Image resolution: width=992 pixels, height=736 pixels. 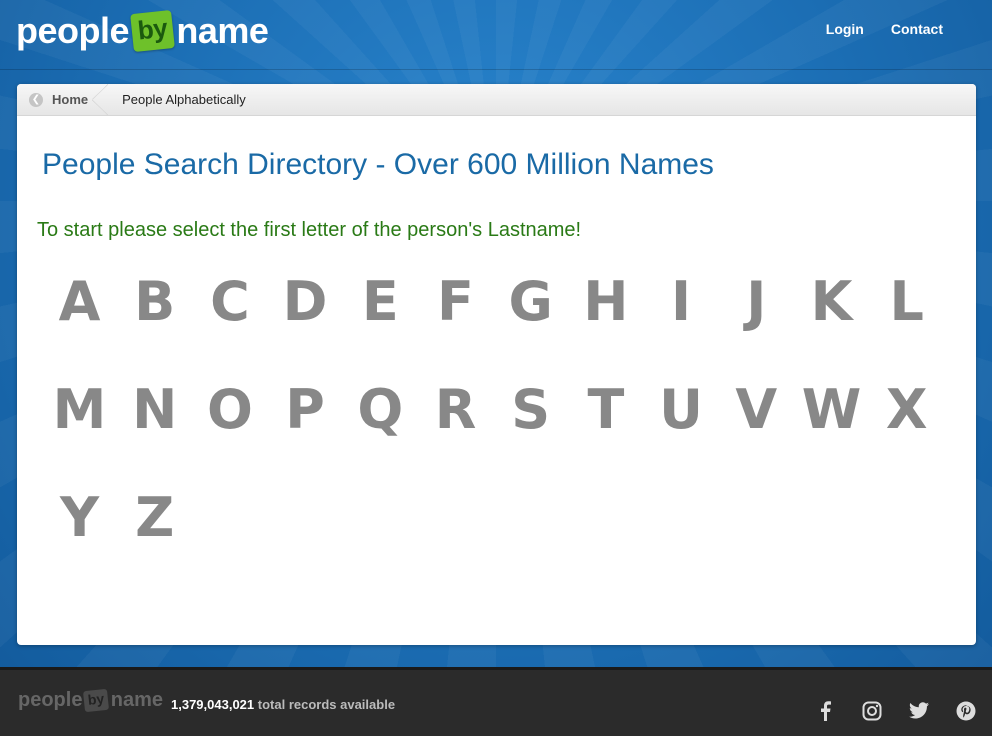 I want to click on letter-link-v: V, so click(x=756, y=410).